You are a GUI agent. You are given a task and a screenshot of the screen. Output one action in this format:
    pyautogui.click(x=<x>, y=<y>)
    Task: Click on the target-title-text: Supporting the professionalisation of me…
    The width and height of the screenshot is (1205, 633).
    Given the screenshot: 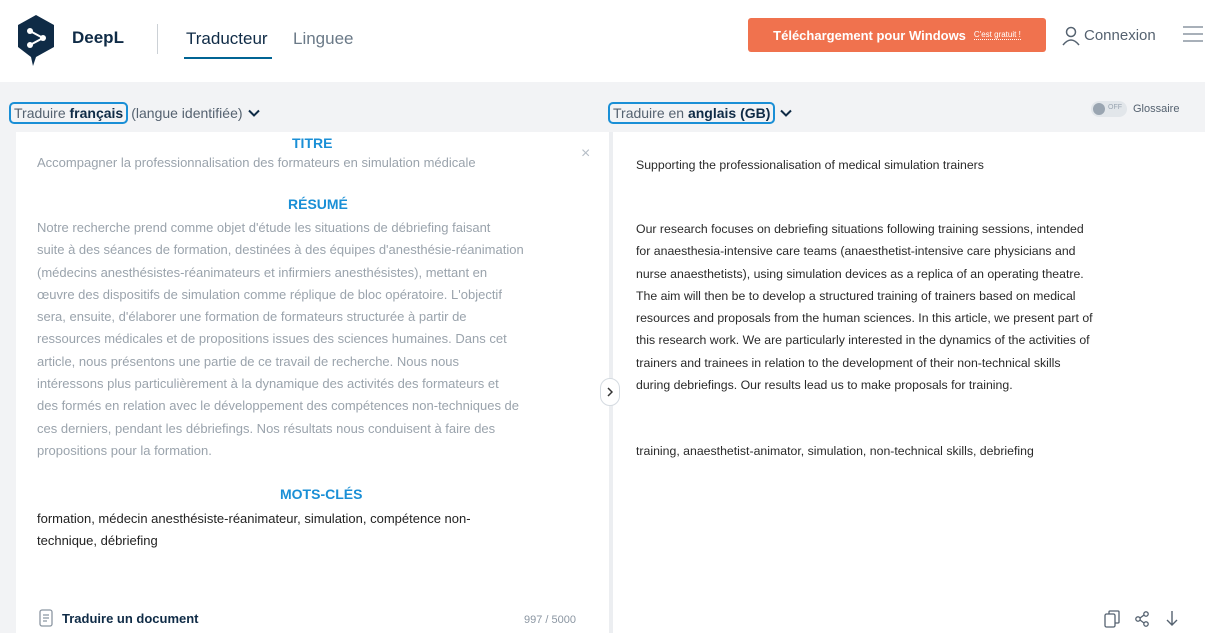 What is the action you would take?
    pyautogui.click(x=810, y=165)
    